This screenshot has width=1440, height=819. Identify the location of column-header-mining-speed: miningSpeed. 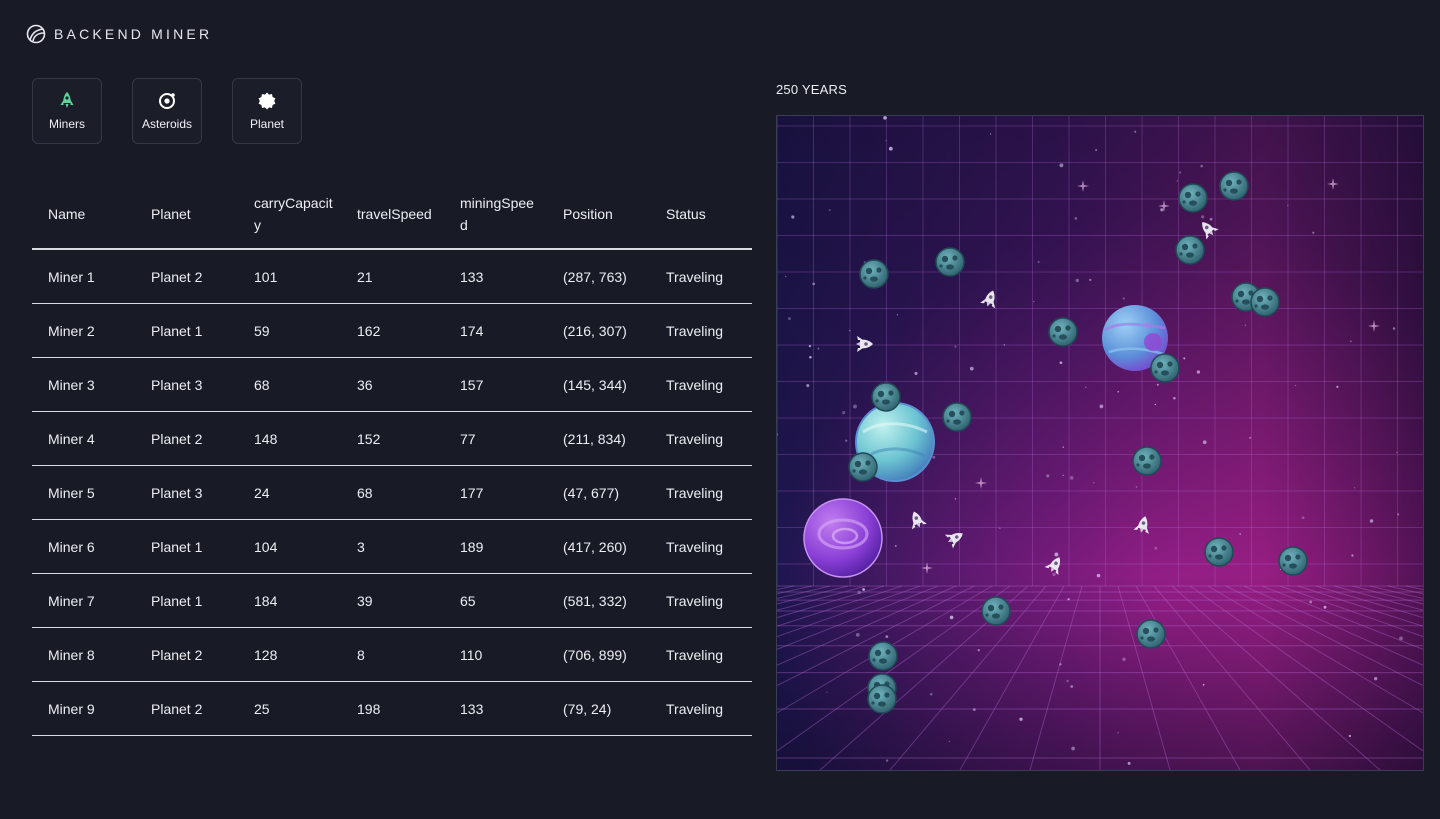
(495, 215).